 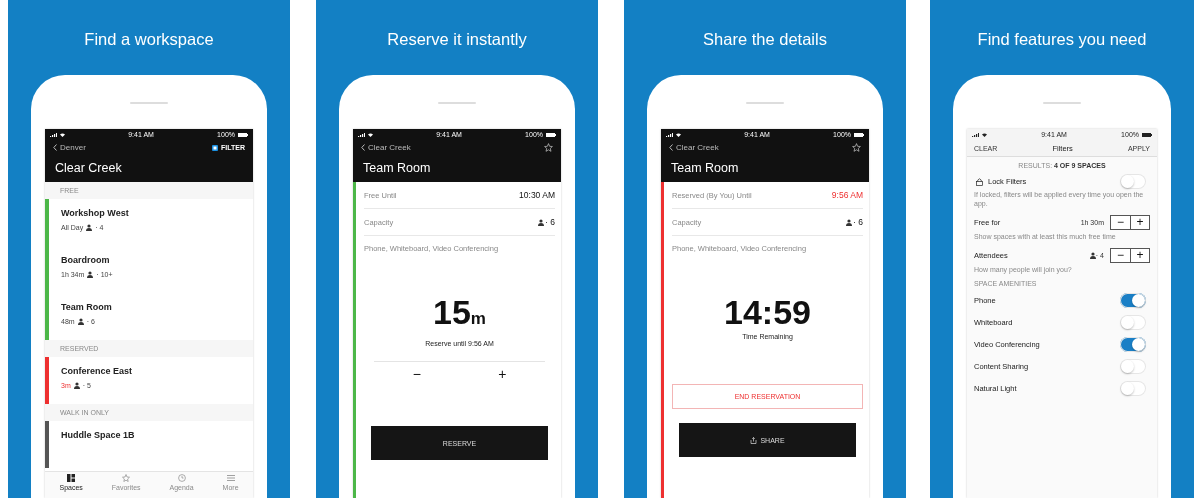 I want to click on panel-title: Find a workspace, so click(x=149, y=39).